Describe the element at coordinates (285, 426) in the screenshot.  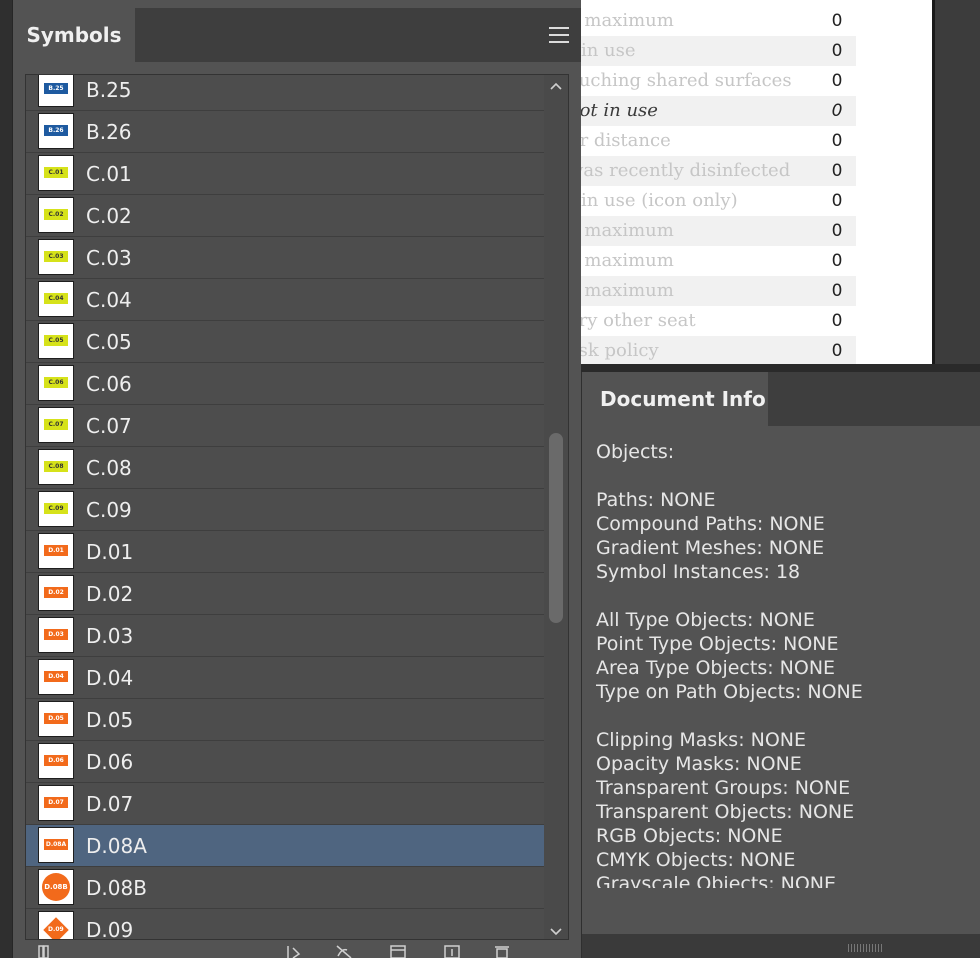
I see `symbol-list-item: C.07 C.07` at that location.